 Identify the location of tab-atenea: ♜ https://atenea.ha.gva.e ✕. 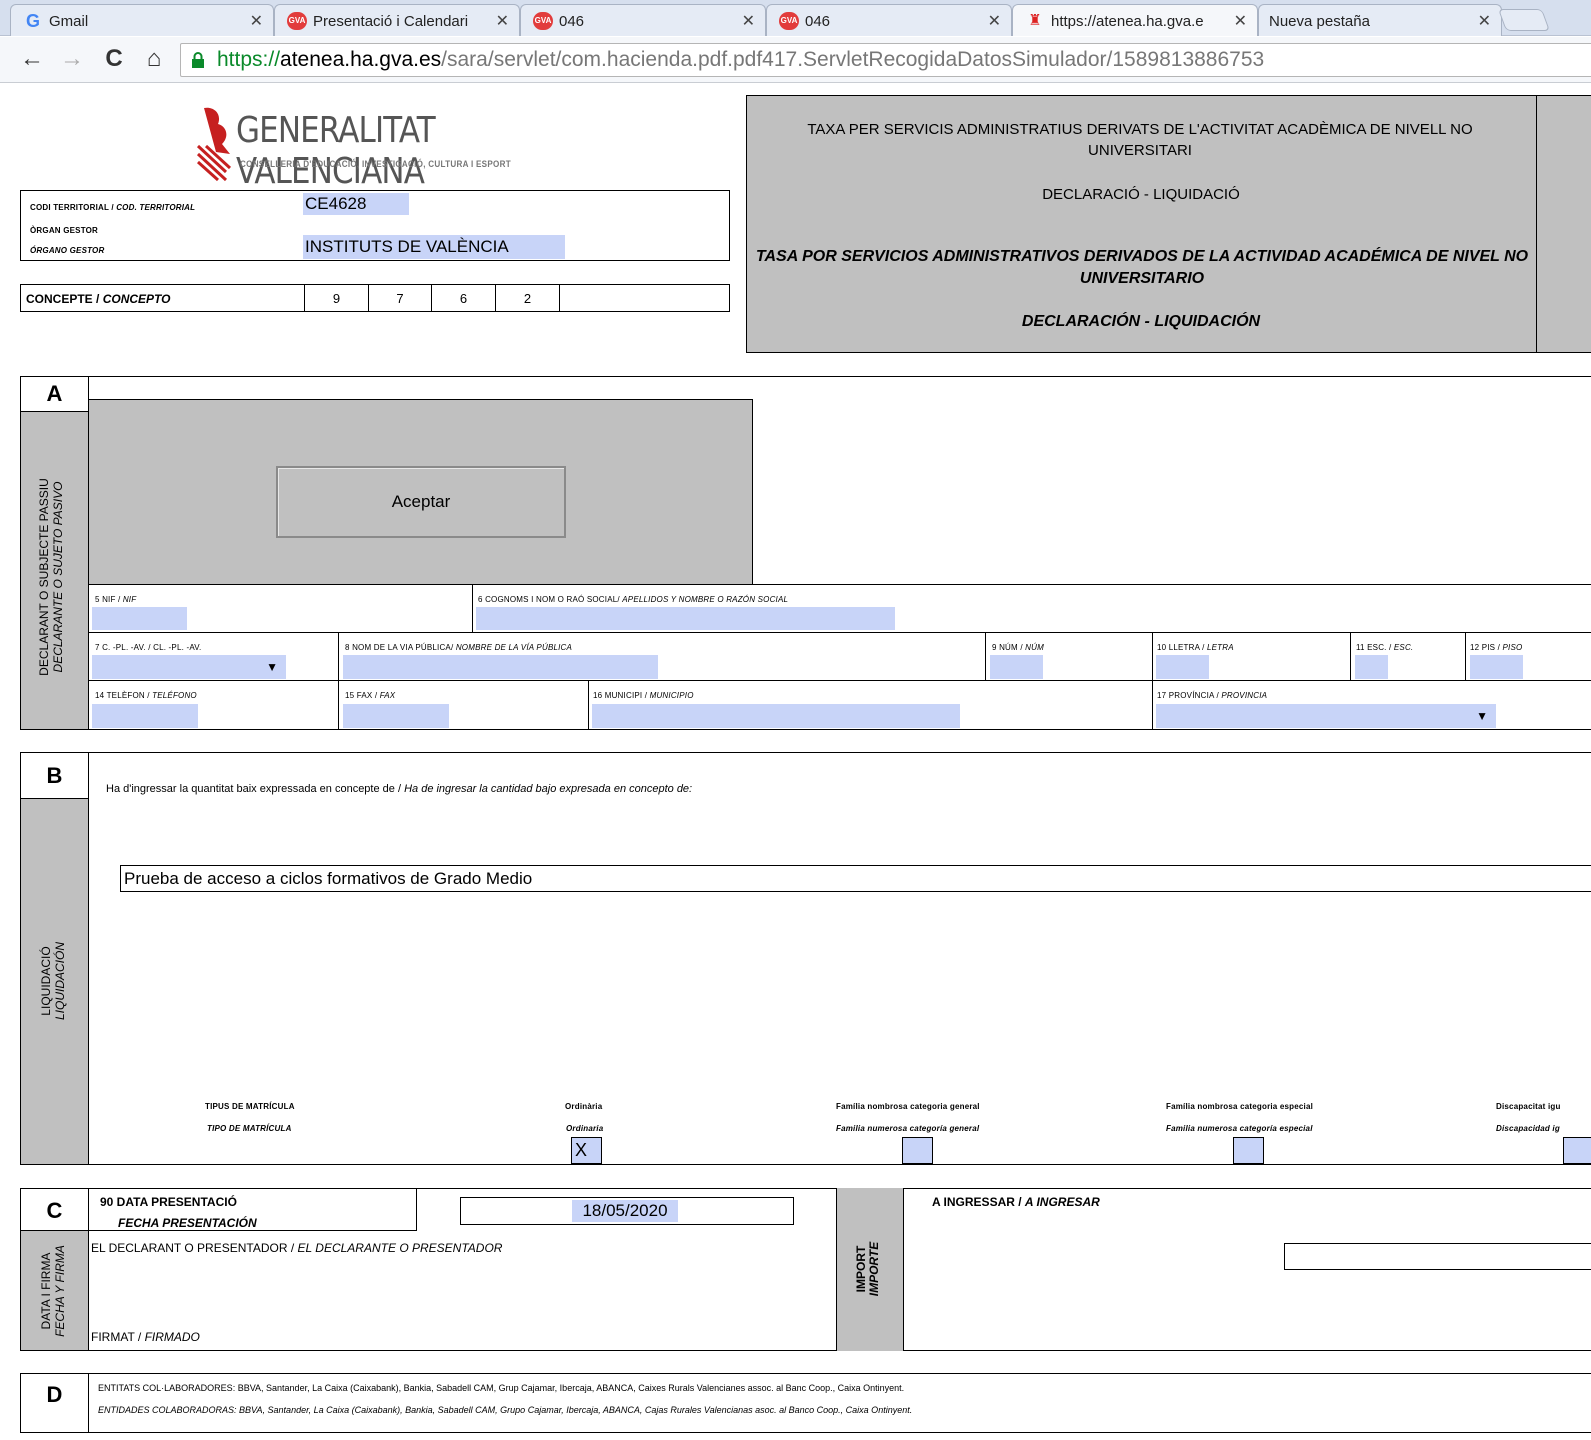
(1135, 20).